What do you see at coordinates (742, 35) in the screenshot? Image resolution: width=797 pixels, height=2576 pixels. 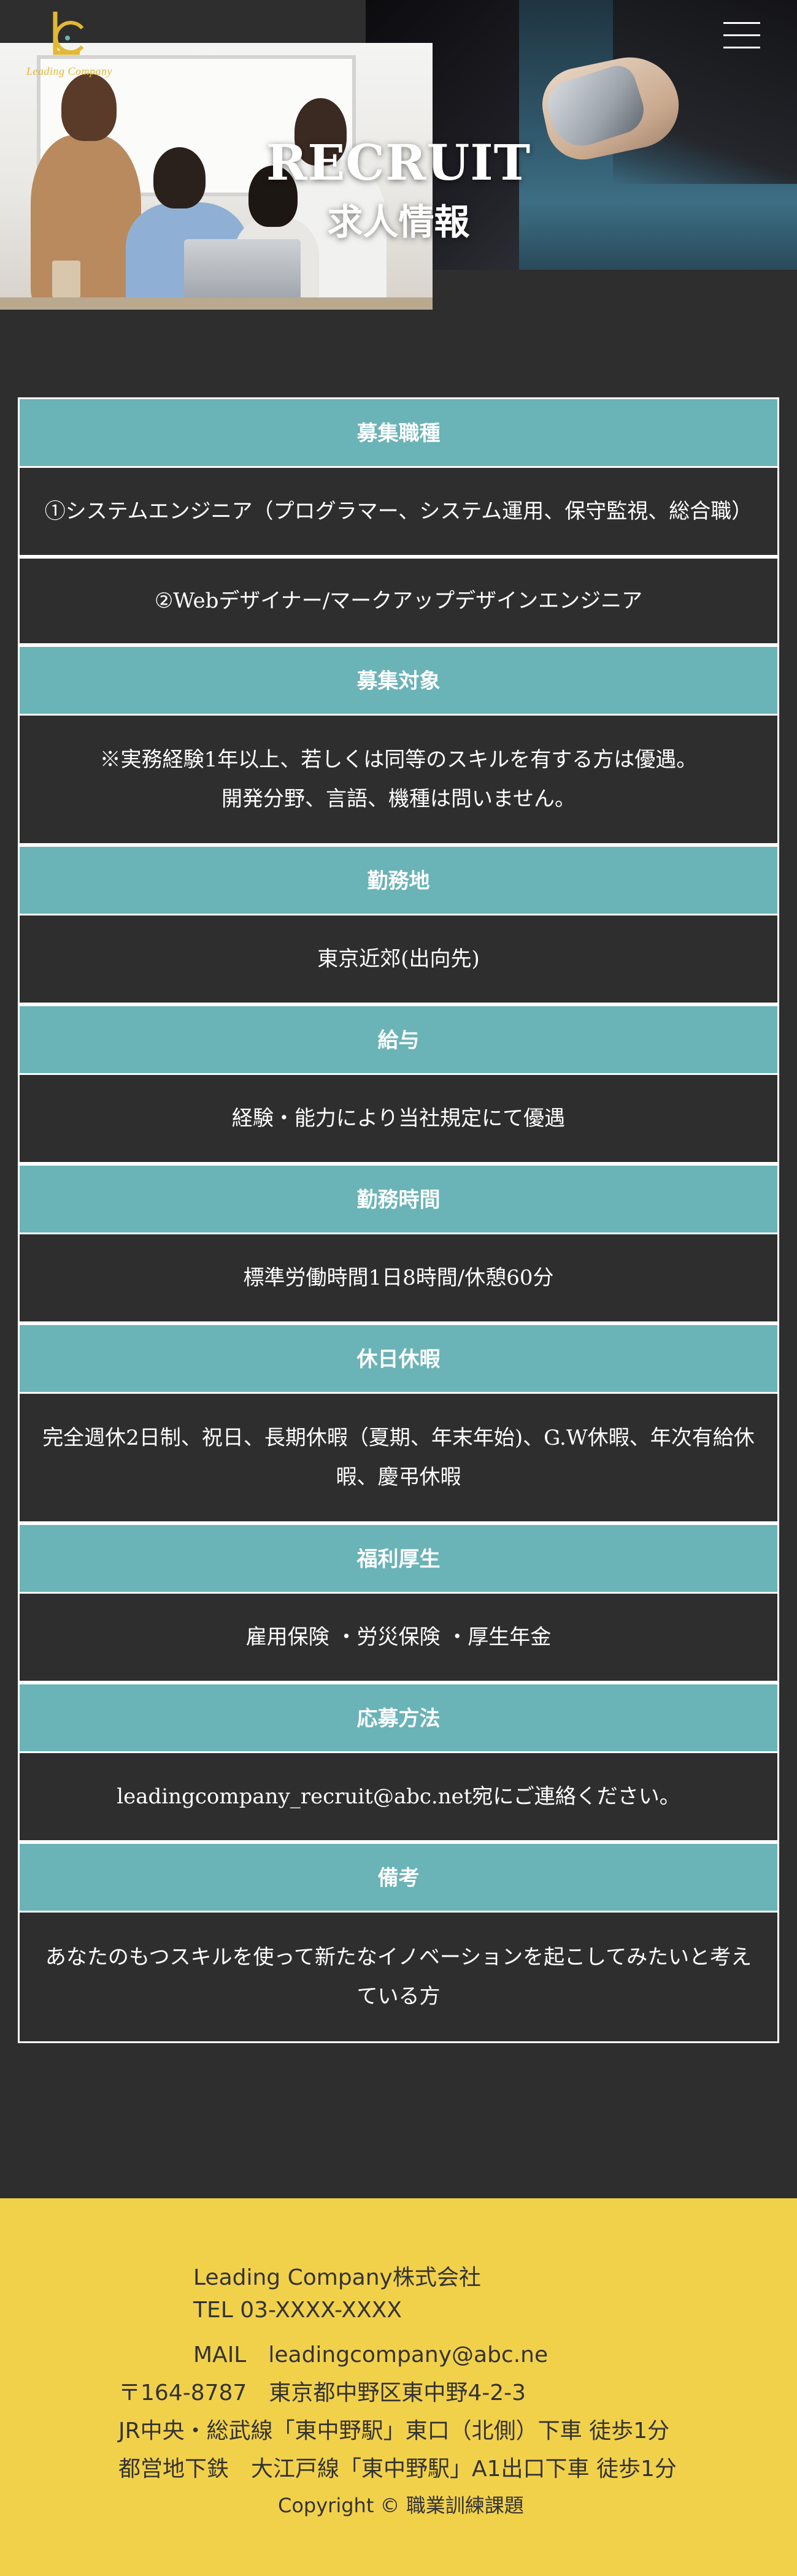 I see `hamburger-menu-button` at bounding box center [742, 35].